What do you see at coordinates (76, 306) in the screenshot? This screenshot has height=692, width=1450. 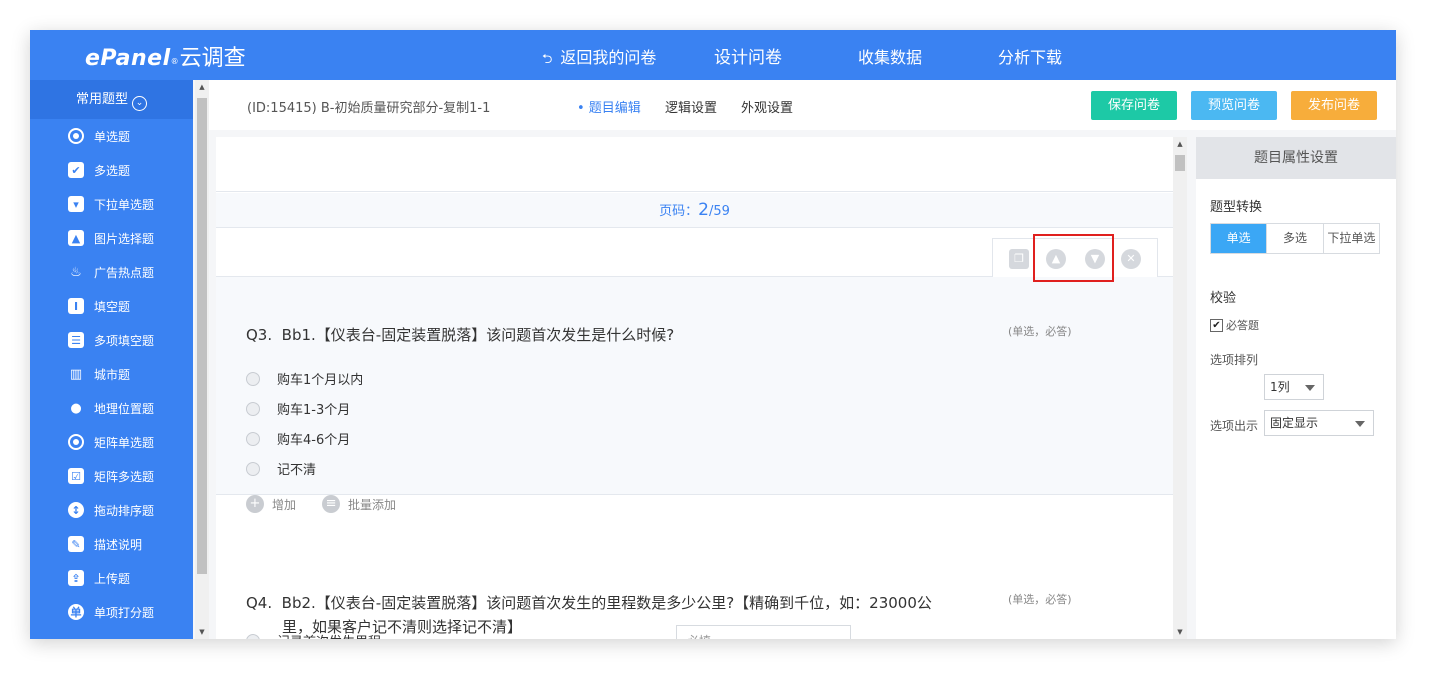 I see `text-cursor-icon: I` at bounding box center [76, 306].